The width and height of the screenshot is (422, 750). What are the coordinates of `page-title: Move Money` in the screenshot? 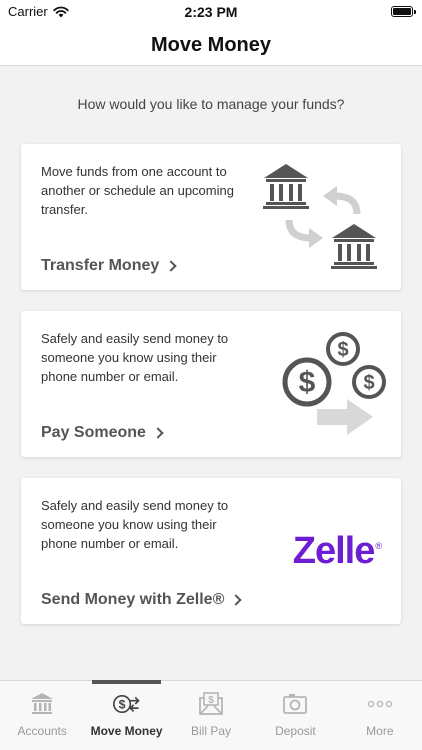 It's located at (211, 45).